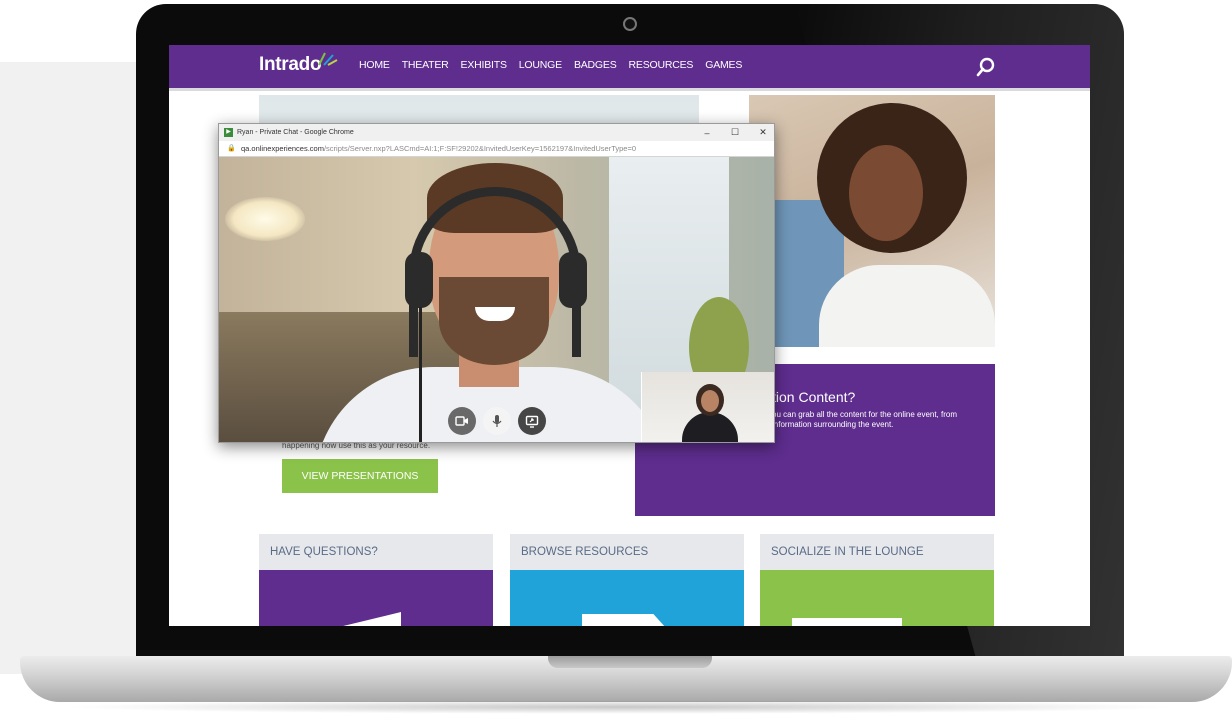 This screenshot has height=721, width=1232. I want to click on view-presentations-button: VIEW PRESENTATIONS, so click(360, 476).